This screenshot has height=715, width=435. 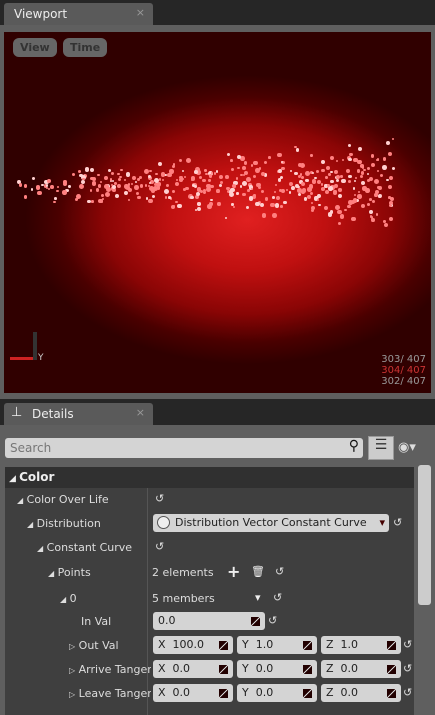 What do you see at coordinates (147, 601) in the screenshot?
I see `column-splitter` at bounding box center [147, 601].